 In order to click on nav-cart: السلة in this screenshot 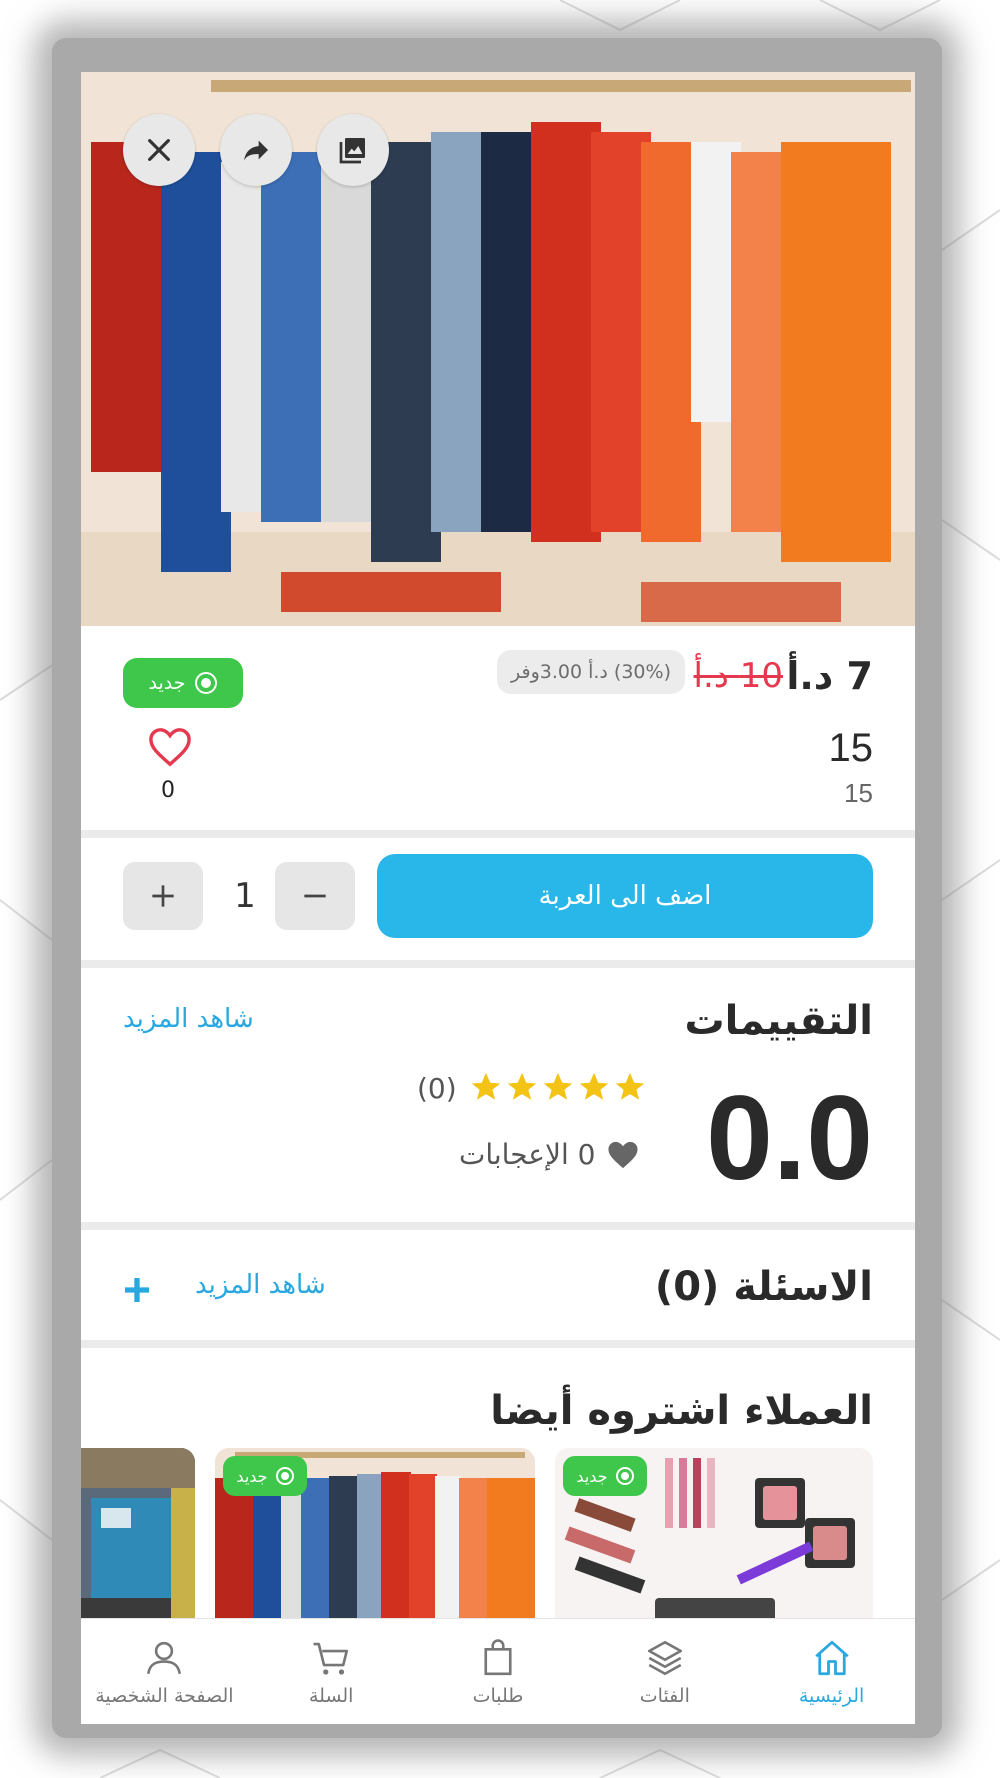, I will do `click(331, 1671)`.